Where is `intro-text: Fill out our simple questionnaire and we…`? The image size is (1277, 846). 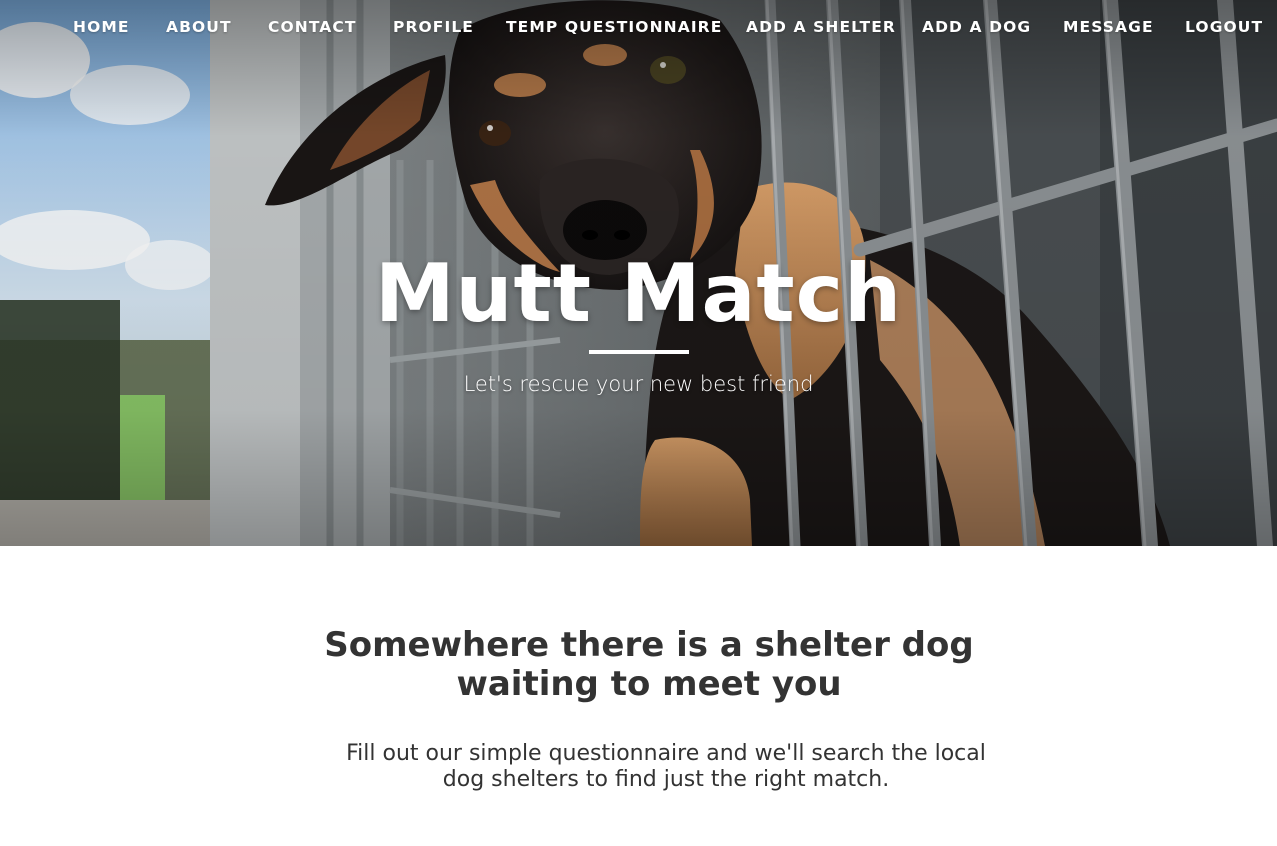
intro-text: Fill out our simple questionnaire and we… is located at coordinates (666, 766).